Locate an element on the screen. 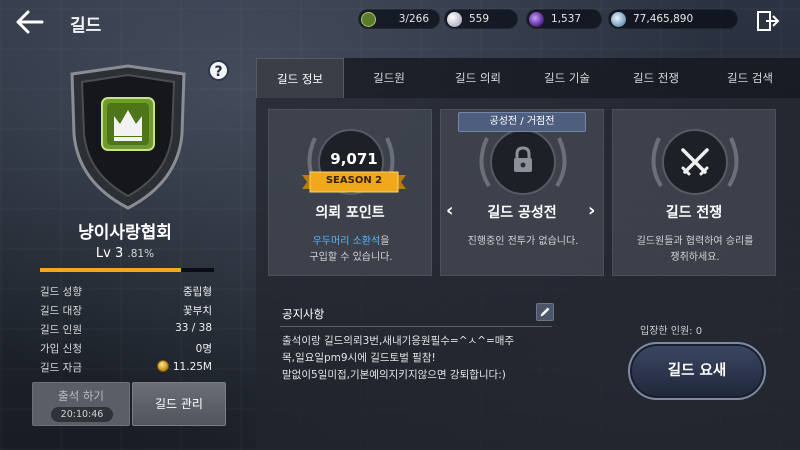  info-value: 0명 is located at coordinates (203, 349).